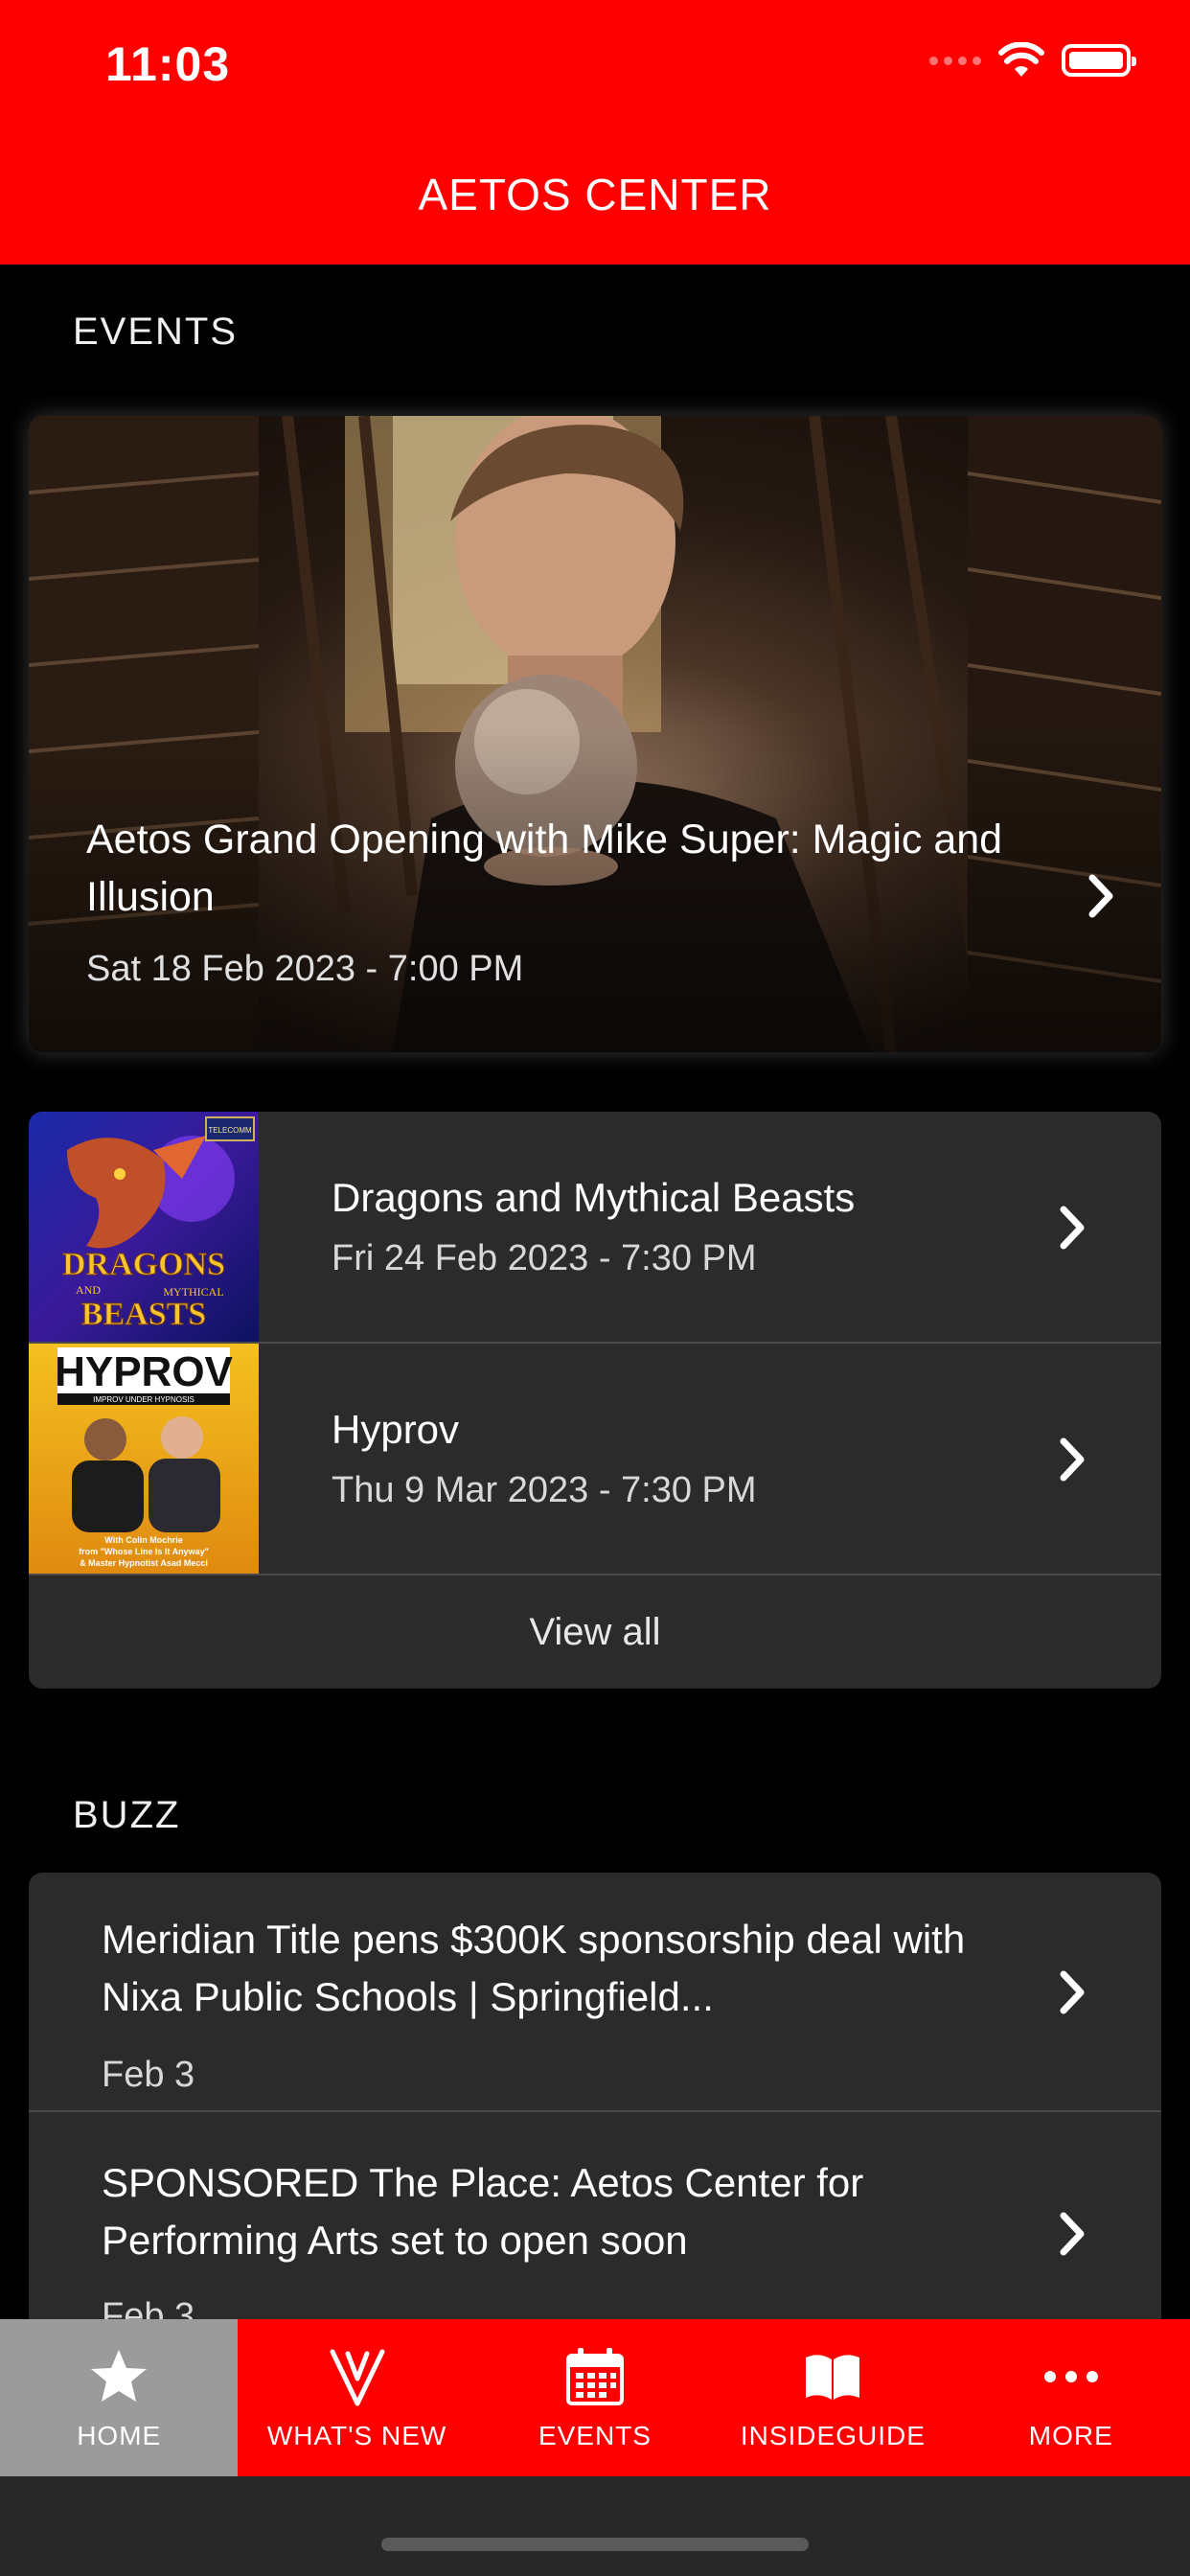 The width and height of the screenshot is (1190, 2576). Describe the element at coordinates (144, 1399) in the screenshot. I see `hyprov-poster-tagline: IMPROV UNDER HYPNOSIS` at that location.